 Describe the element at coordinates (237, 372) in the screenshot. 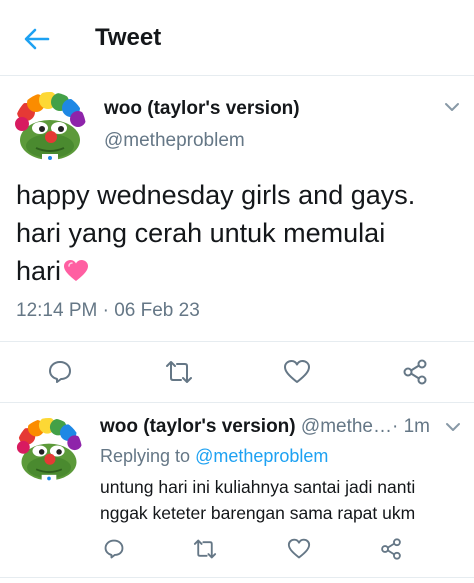

I see `tweet-action-bar` at that location.